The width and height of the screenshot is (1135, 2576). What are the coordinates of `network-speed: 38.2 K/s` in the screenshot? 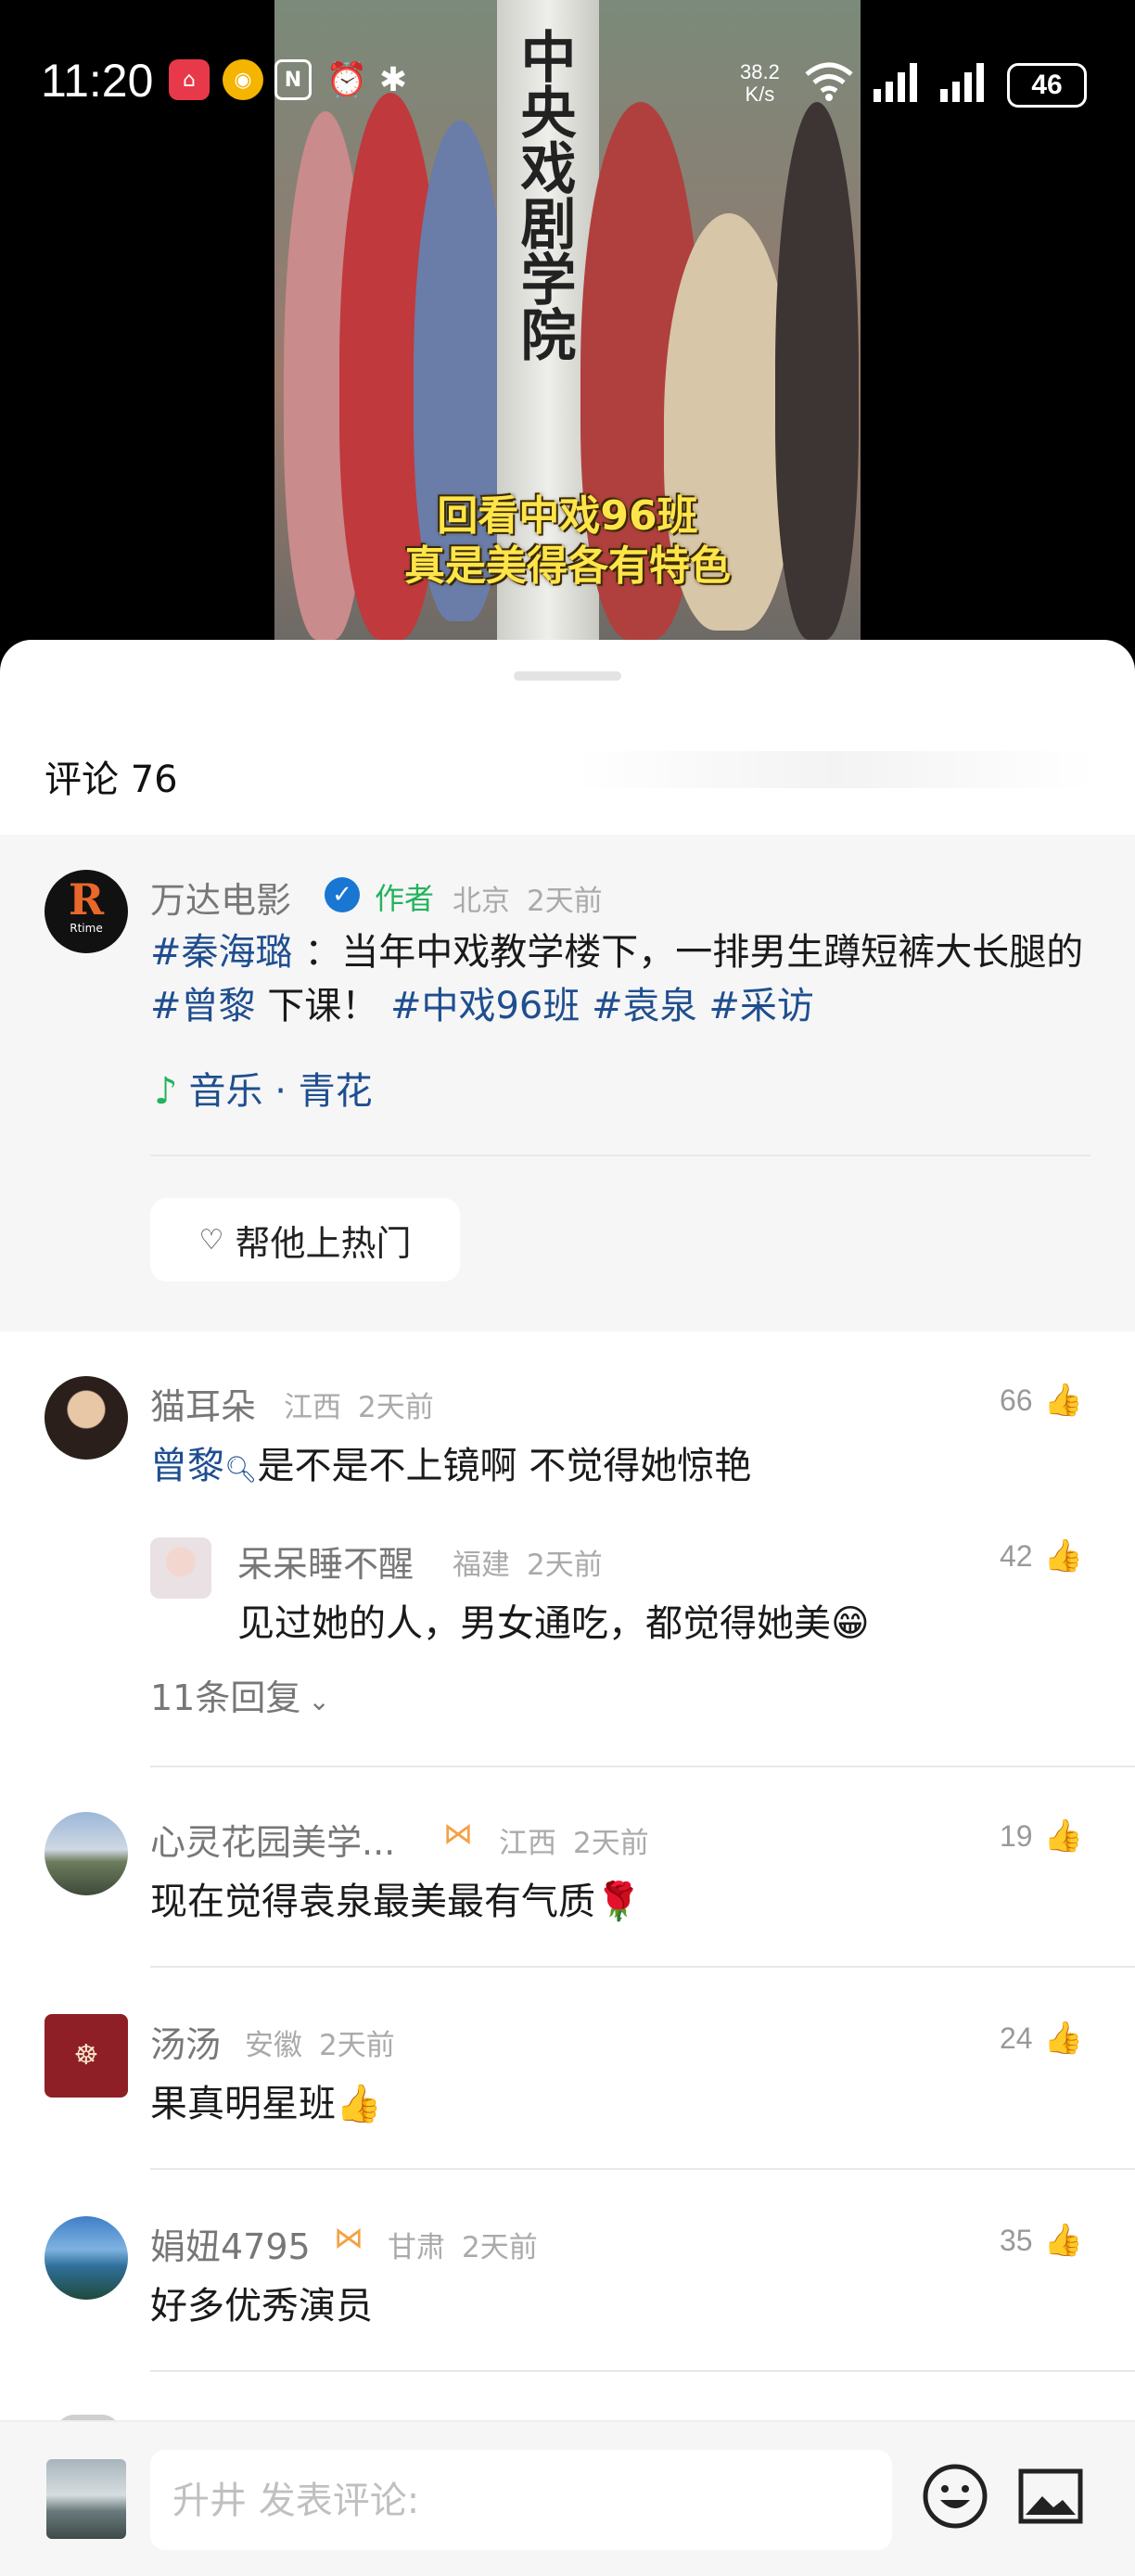 It's located at (760, 84).